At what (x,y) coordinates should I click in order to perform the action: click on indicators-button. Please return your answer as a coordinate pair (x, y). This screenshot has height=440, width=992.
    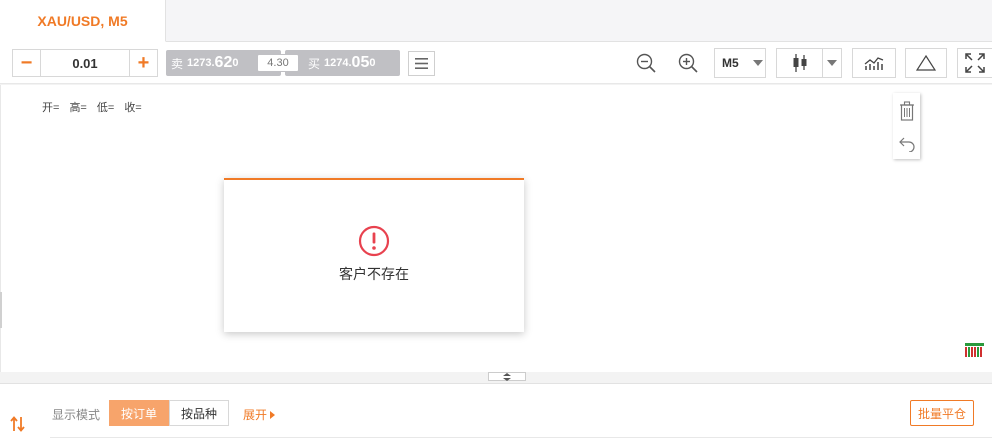
    Looking at the image, I should click on (874, 63).